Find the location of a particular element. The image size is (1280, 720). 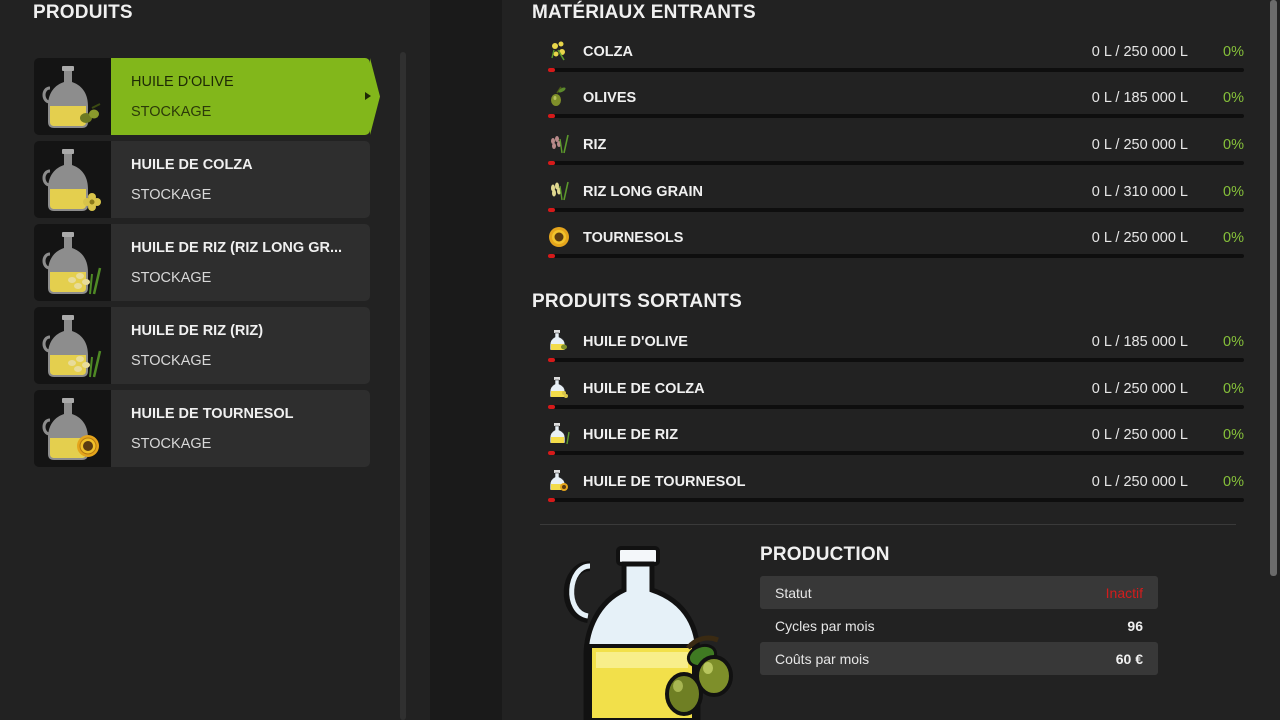

details-scrollbar is located at coordinates (1273, 288).